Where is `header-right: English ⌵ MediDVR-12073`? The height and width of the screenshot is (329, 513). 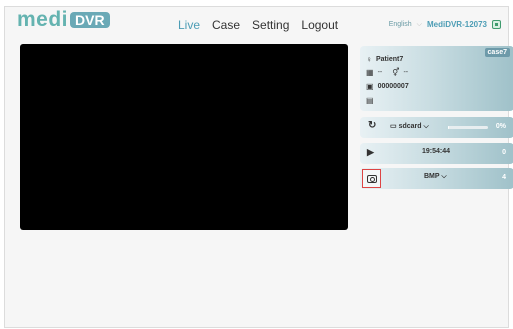
header-right: English ⌵ MediDVR-12073 is located at coordinates (445, 24).